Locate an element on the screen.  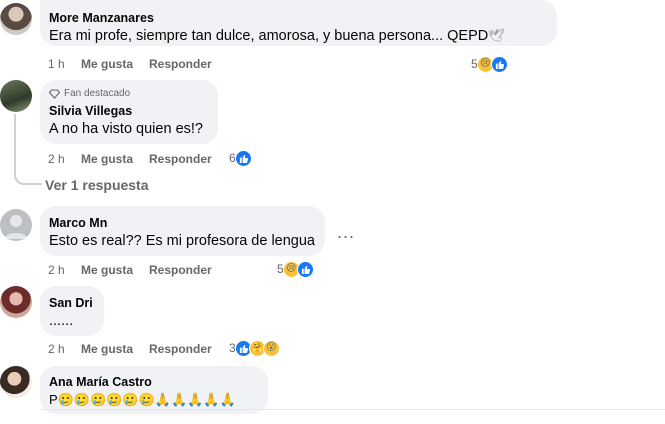
comment-text: A no ha visto quien es!? is located at coordinates (126, 129).